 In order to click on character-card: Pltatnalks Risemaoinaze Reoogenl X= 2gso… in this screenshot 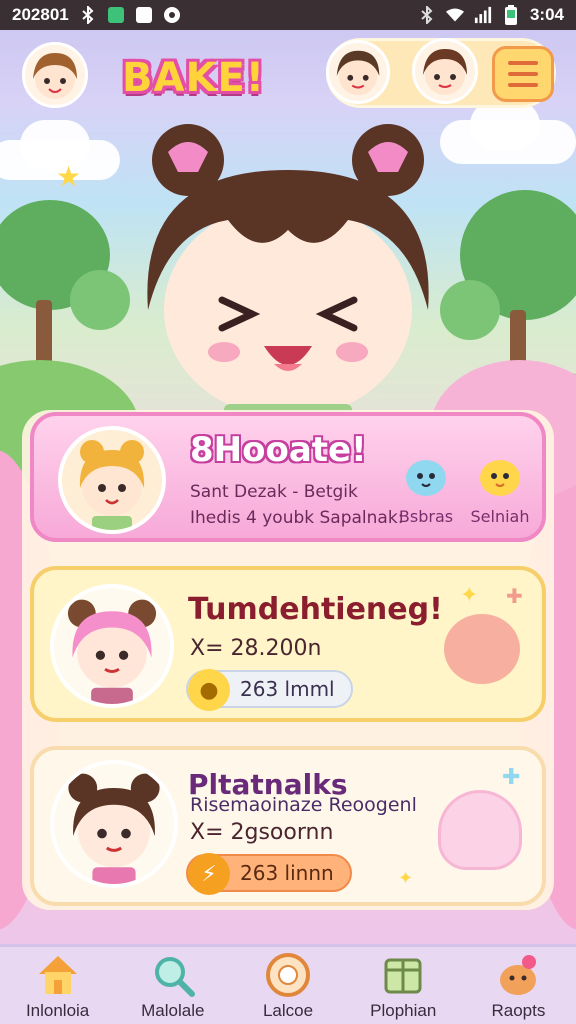, I will do `click(288, 826)`.